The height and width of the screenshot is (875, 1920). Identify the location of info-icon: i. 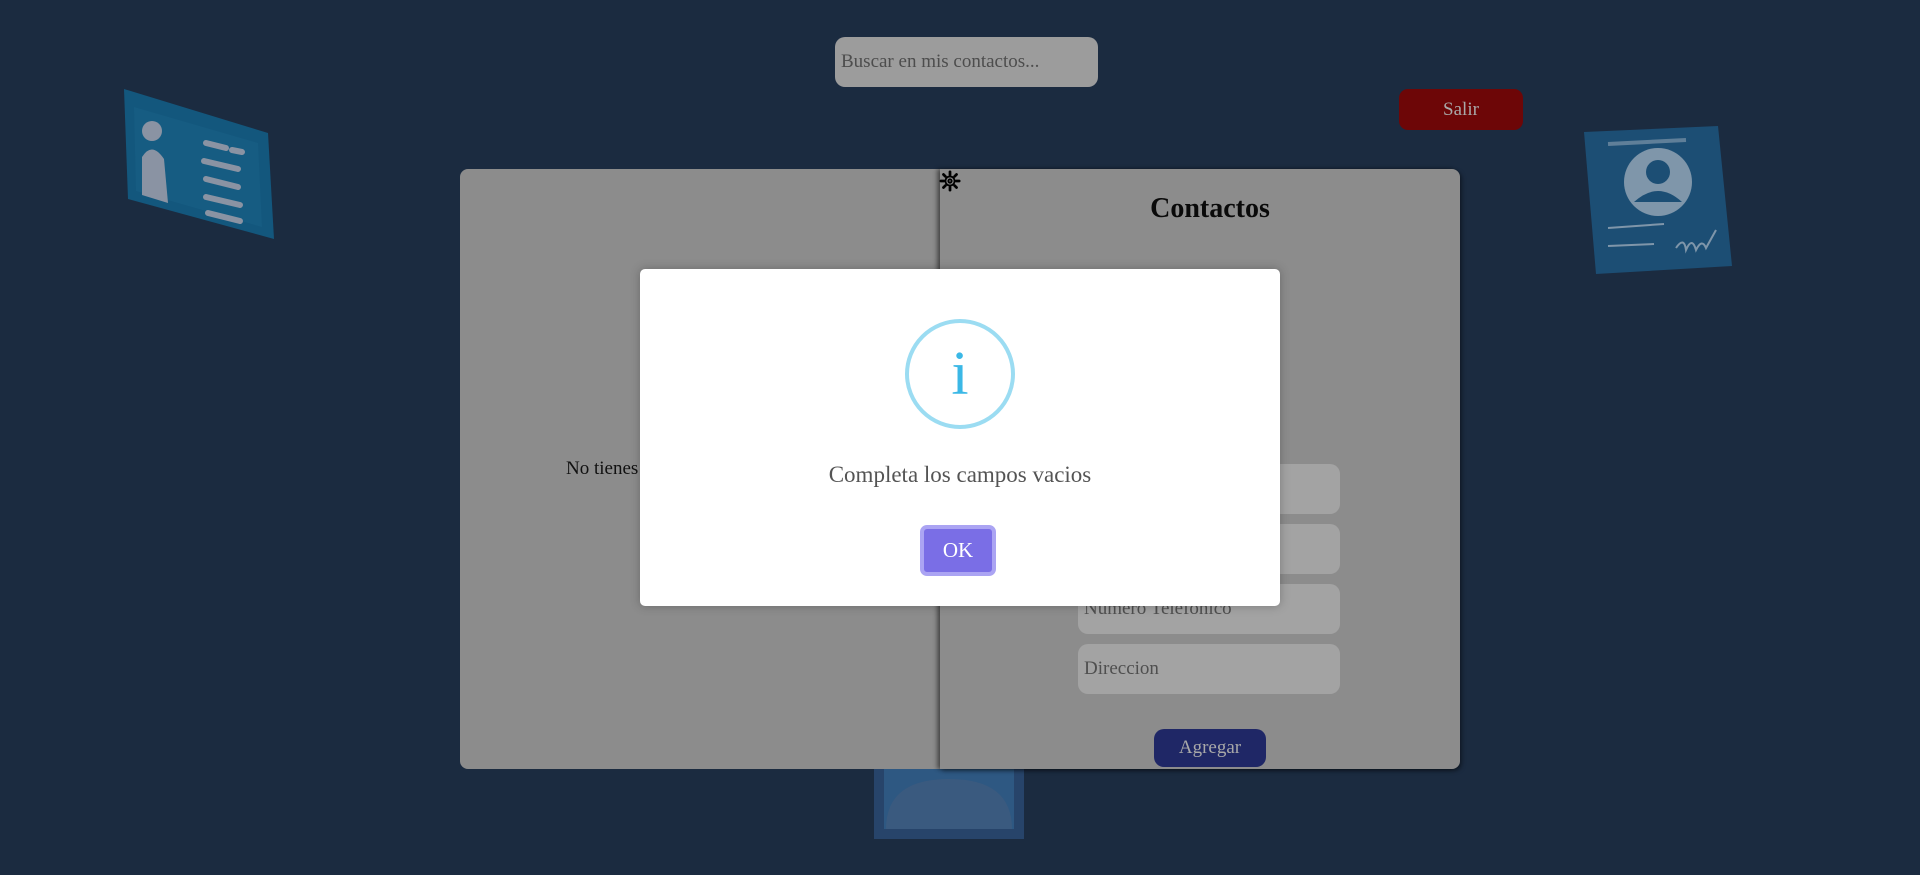
(960, 374).